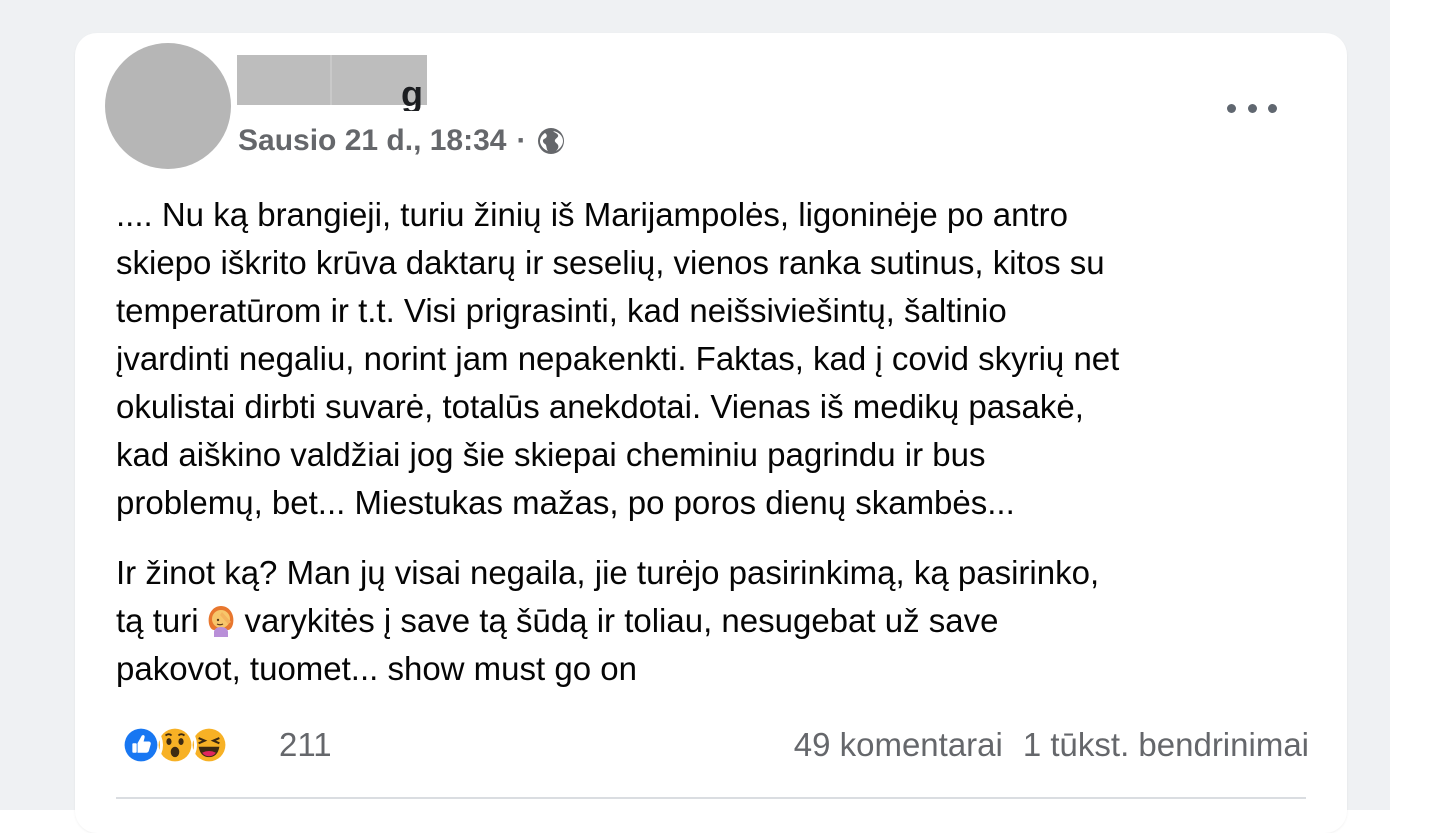 The image size is (1440, 833). Describe the element at coordinates (372, 141) in the screenshot. I see `post-timestamp: Sausio 21 d., 18:34` at that location.